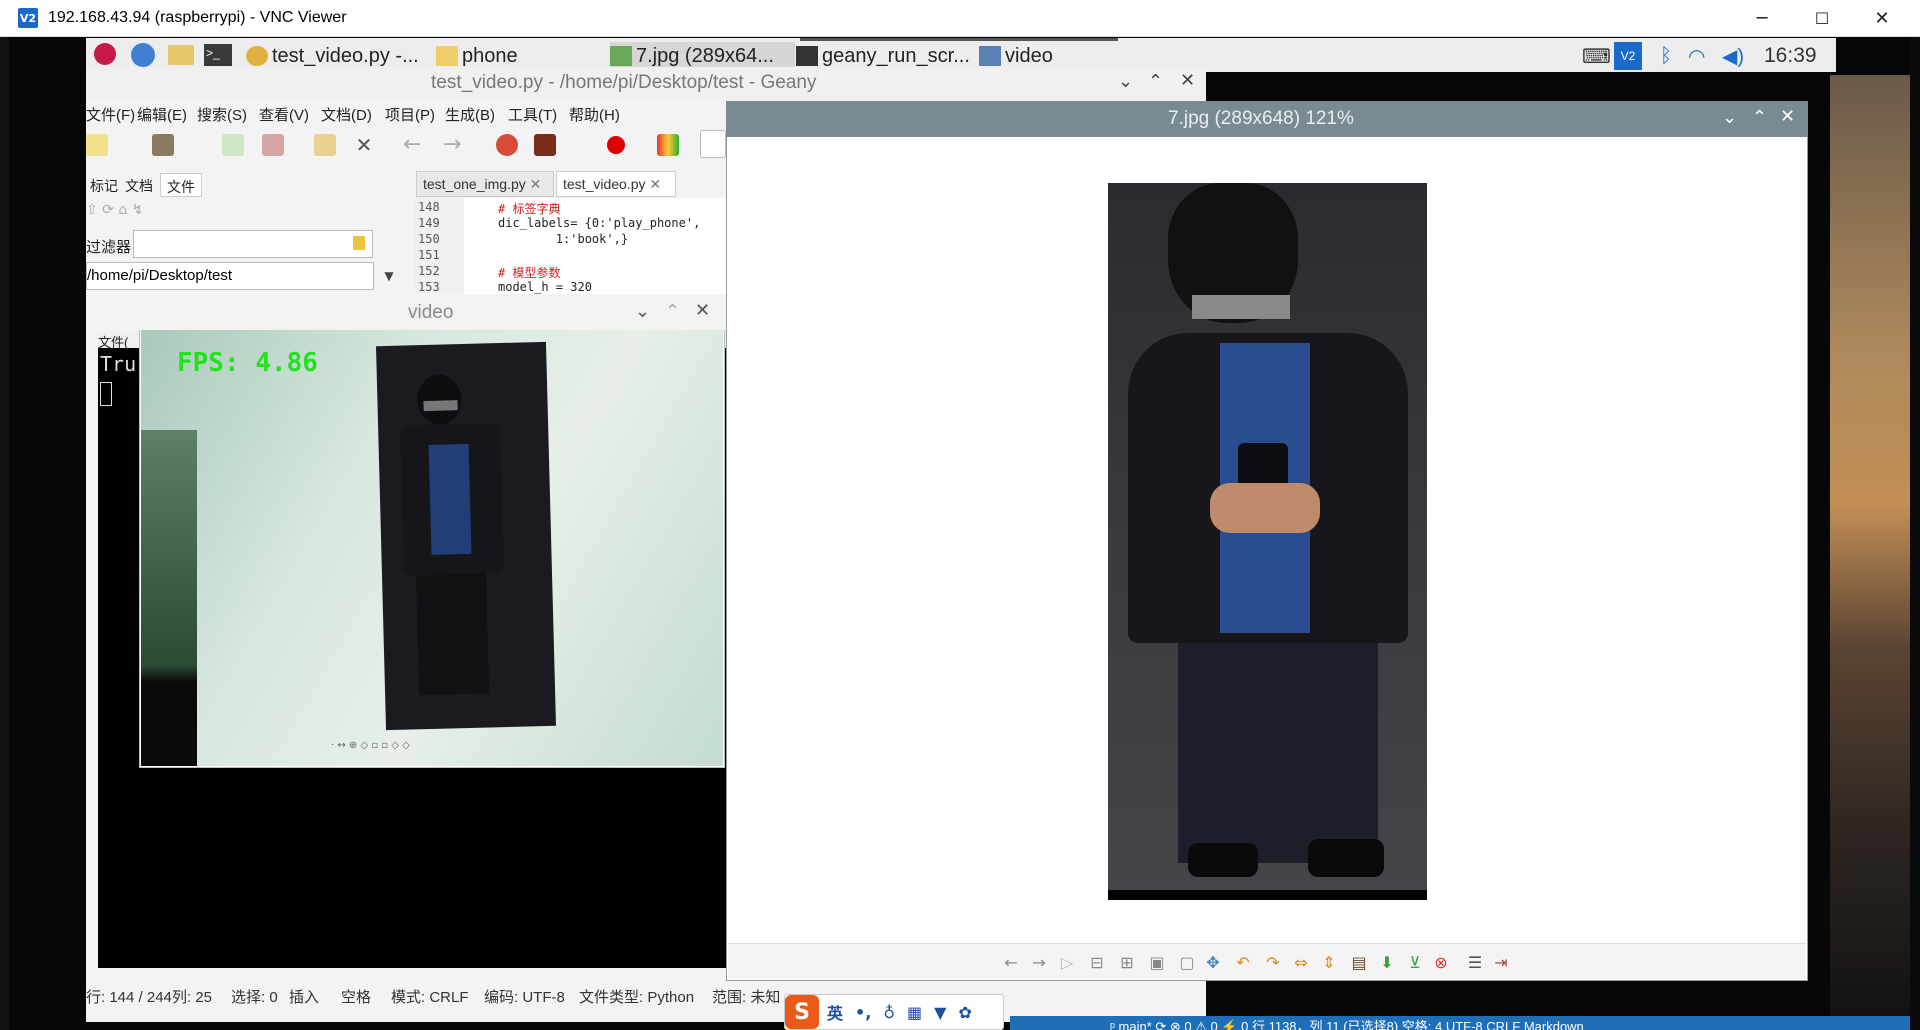  Describe the element at coordinates (668, 145) in the screenshot. I see `color-chooser-icon` at that location.